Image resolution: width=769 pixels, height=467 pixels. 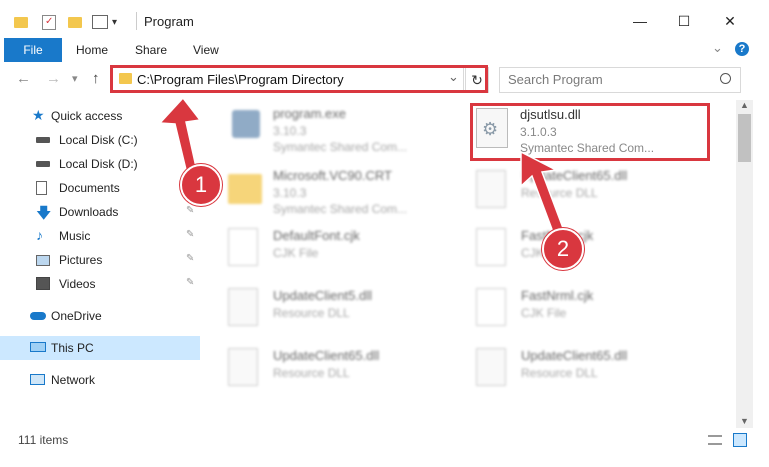 I want to click on download-icon: 🡇, so click(x=44, y=213).